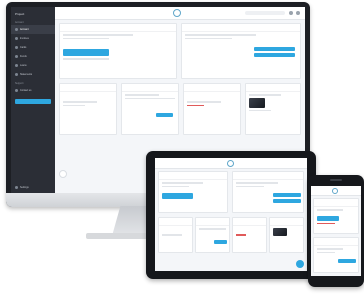 This screenshot has height=296, width=364. I want to click on sidebar-footer-label: Settings, so click(24, 187).